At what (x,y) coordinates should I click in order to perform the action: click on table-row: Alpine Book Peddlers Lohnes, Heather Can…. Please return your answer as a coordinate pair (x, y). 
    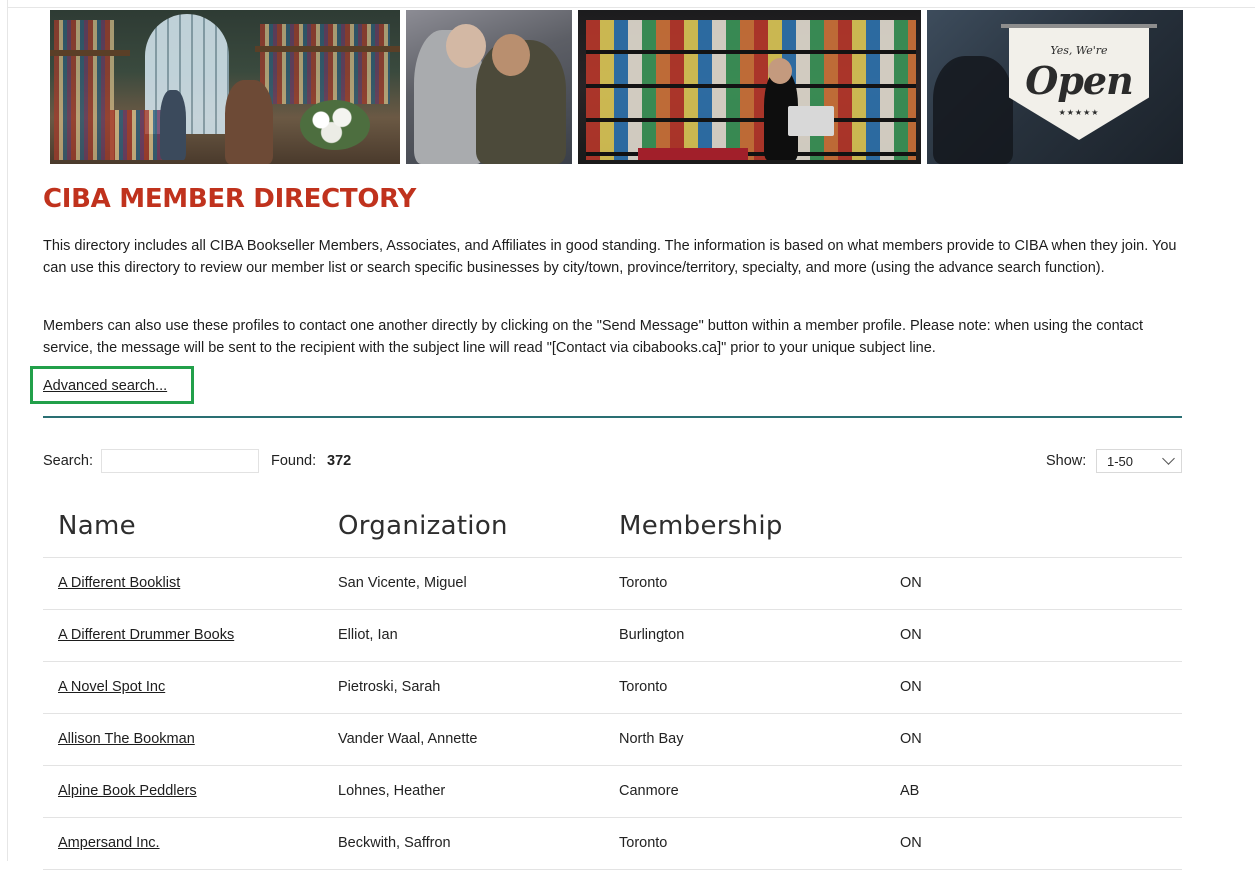
    Looking at the image, I should click on (612, 792).